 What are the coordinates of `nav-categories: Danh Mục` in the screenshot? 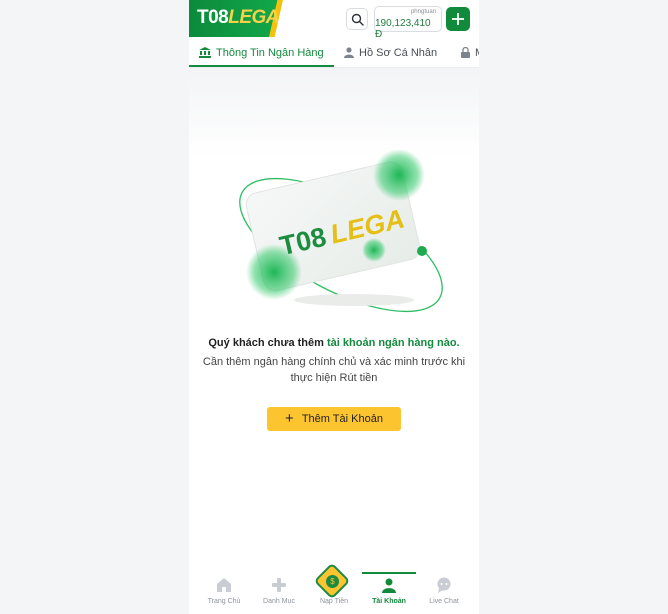 It's located at (279, 592).